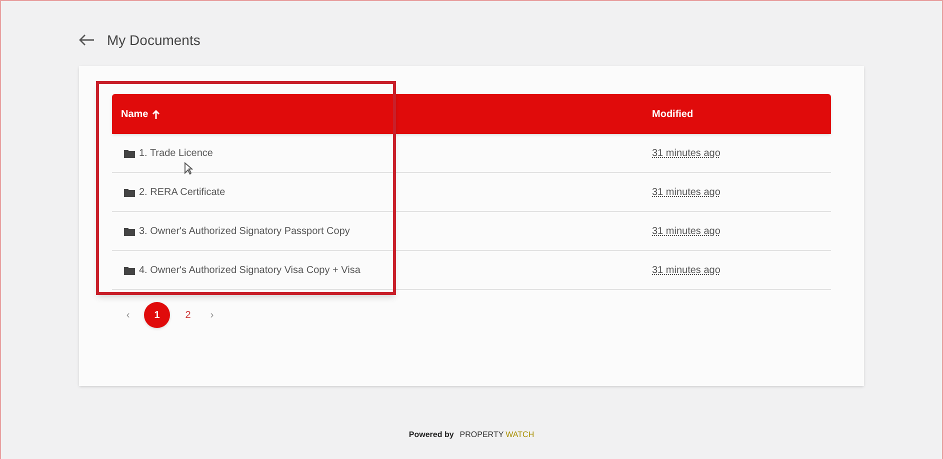 The image size is (943, 459). Describe the element at coordinates (156, 114) in the screenshot. I see `sort-up-icon` at that location.